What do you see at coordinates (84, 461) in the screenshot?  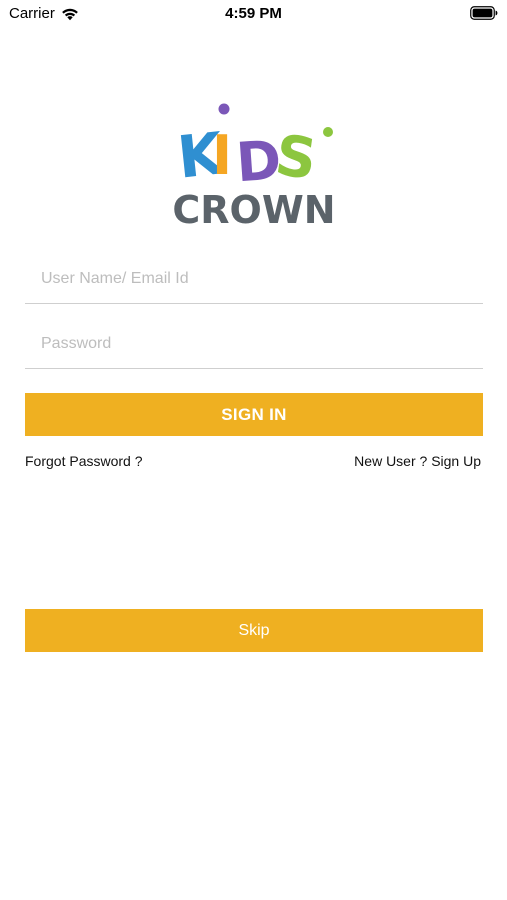 I see `forgot-password-link: Forgot Password ?` at bounding box center [84, 461].